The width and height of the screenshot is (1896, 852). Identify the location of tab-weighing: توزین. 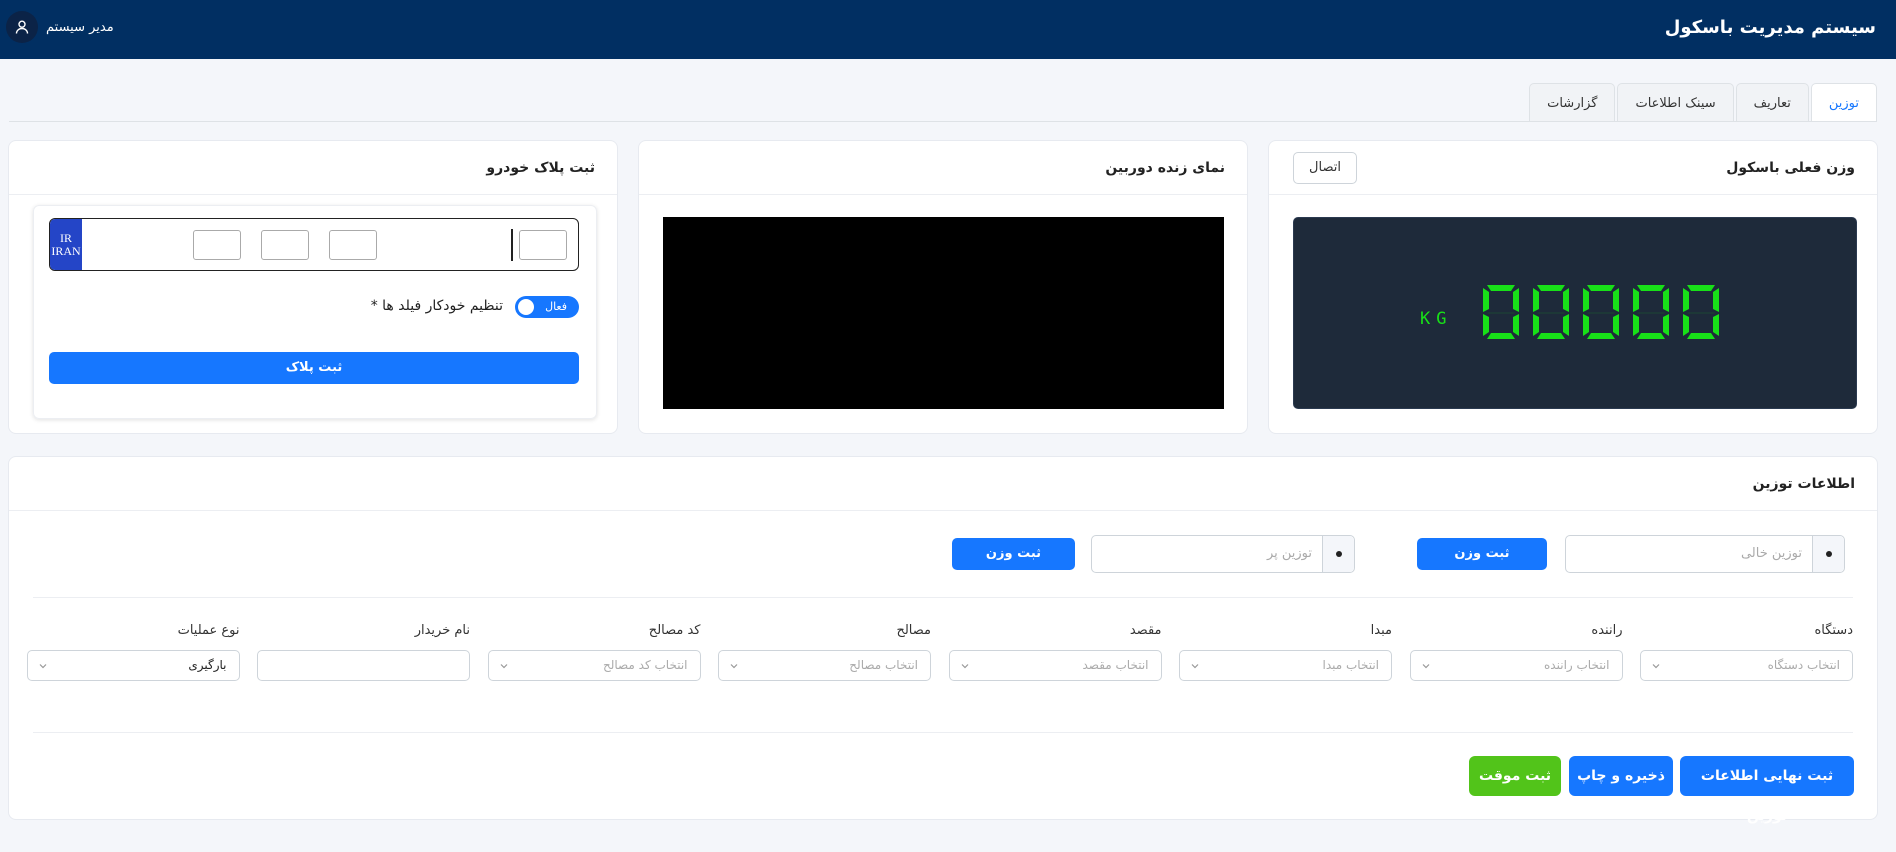
(1843, 102).